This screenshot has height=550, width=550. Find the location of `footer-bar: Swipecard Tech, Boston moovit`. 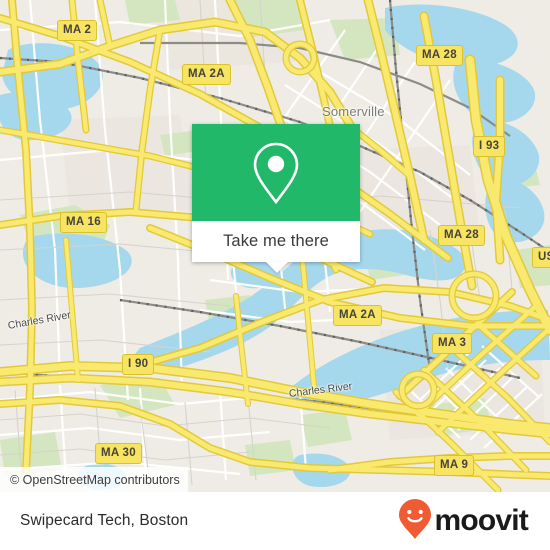

footer-bar: Swipecard Tech, Boston moovit is located at coordinates (275, 521).